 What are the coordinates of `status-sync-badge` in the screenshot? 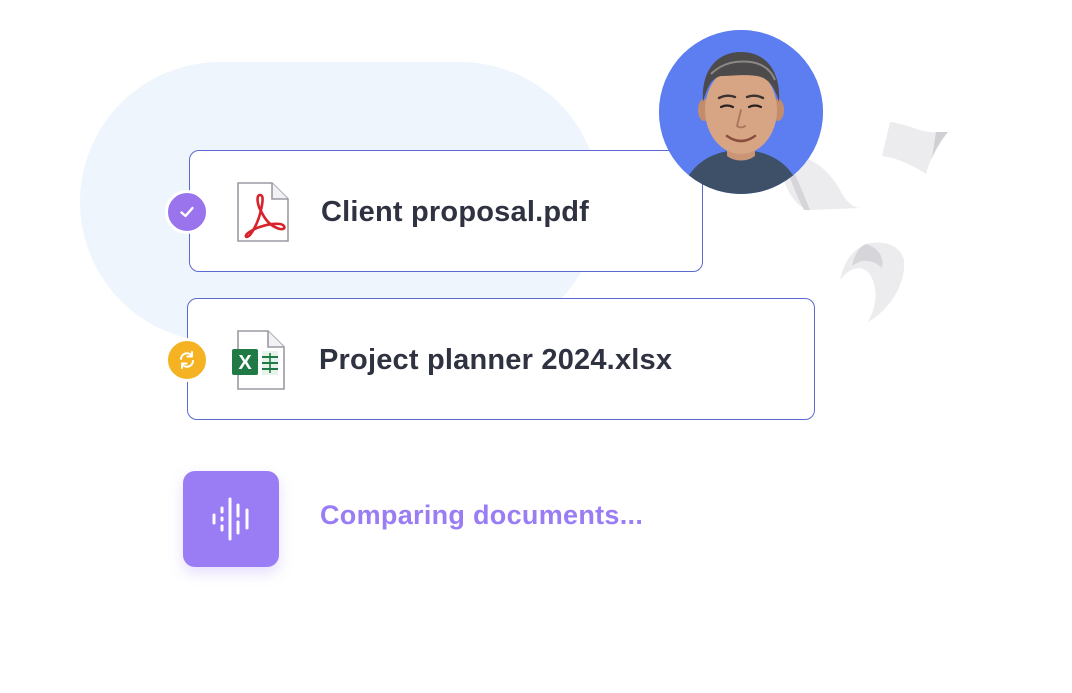 It's located at (187, 360).